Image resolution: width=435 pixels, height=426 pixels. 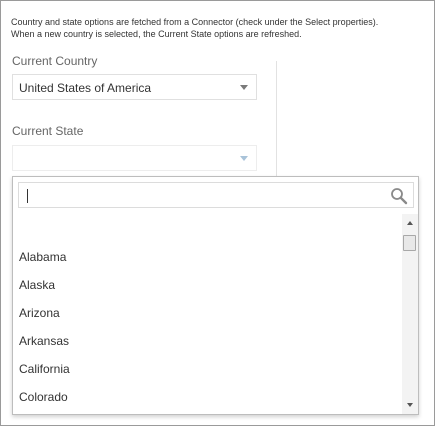 I want to click on search-box, so click(x=216, y=195).